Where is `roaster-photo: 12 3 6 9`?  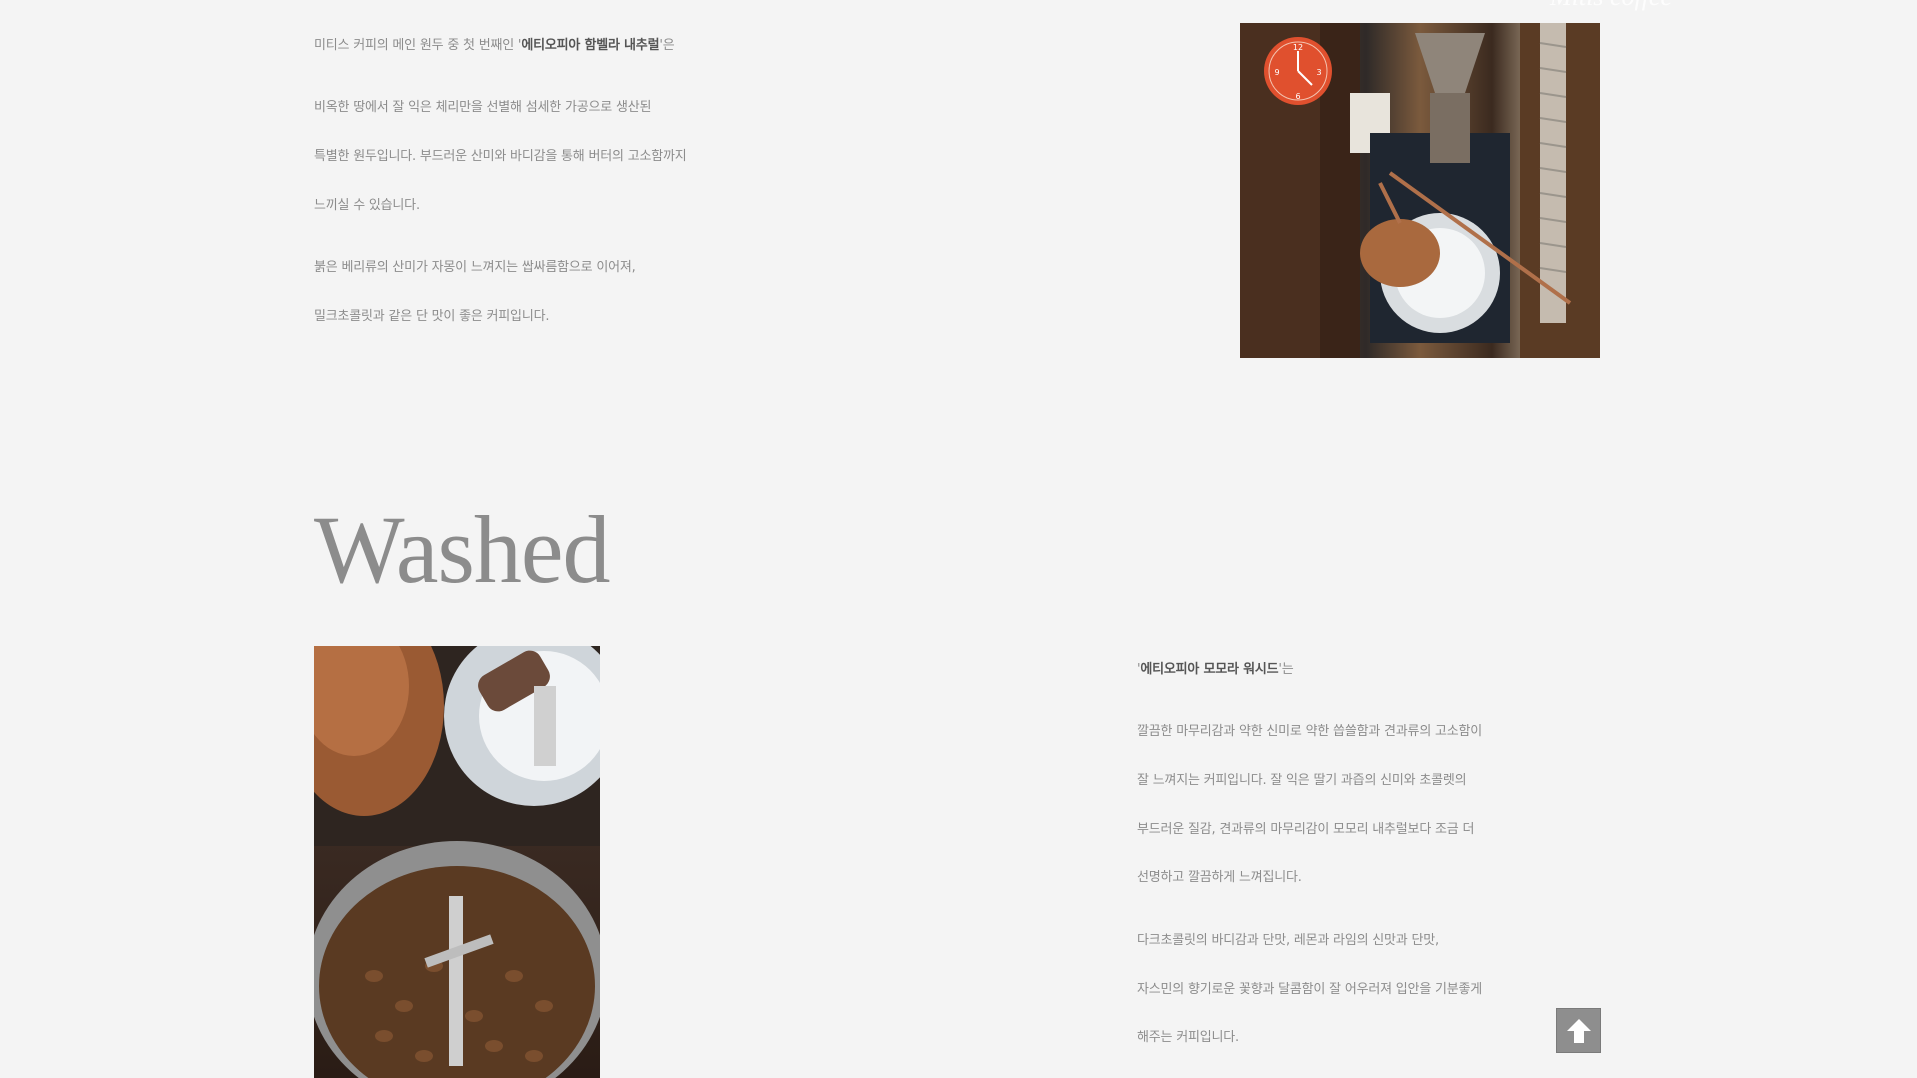
roaster-photo: 12 3 6 9 is located at coordinates (1420, 190).